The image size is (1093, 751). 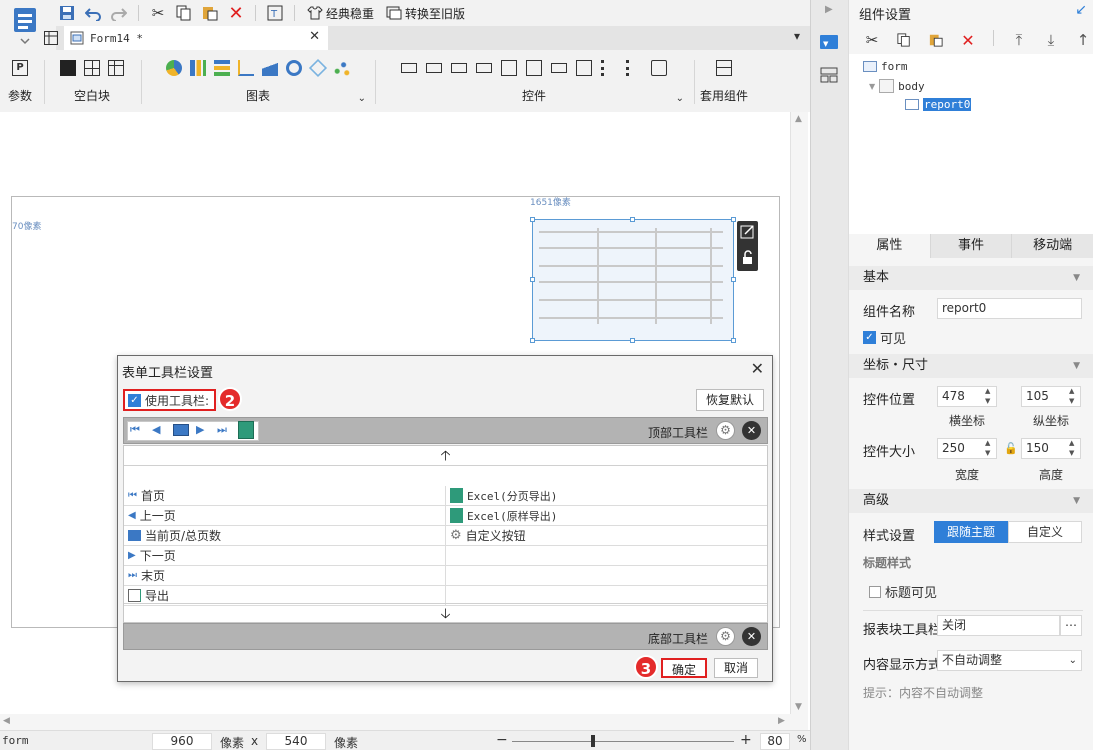 I want to click on button-excel-paged: Excel(分页导出), so click(x=606, y=496).